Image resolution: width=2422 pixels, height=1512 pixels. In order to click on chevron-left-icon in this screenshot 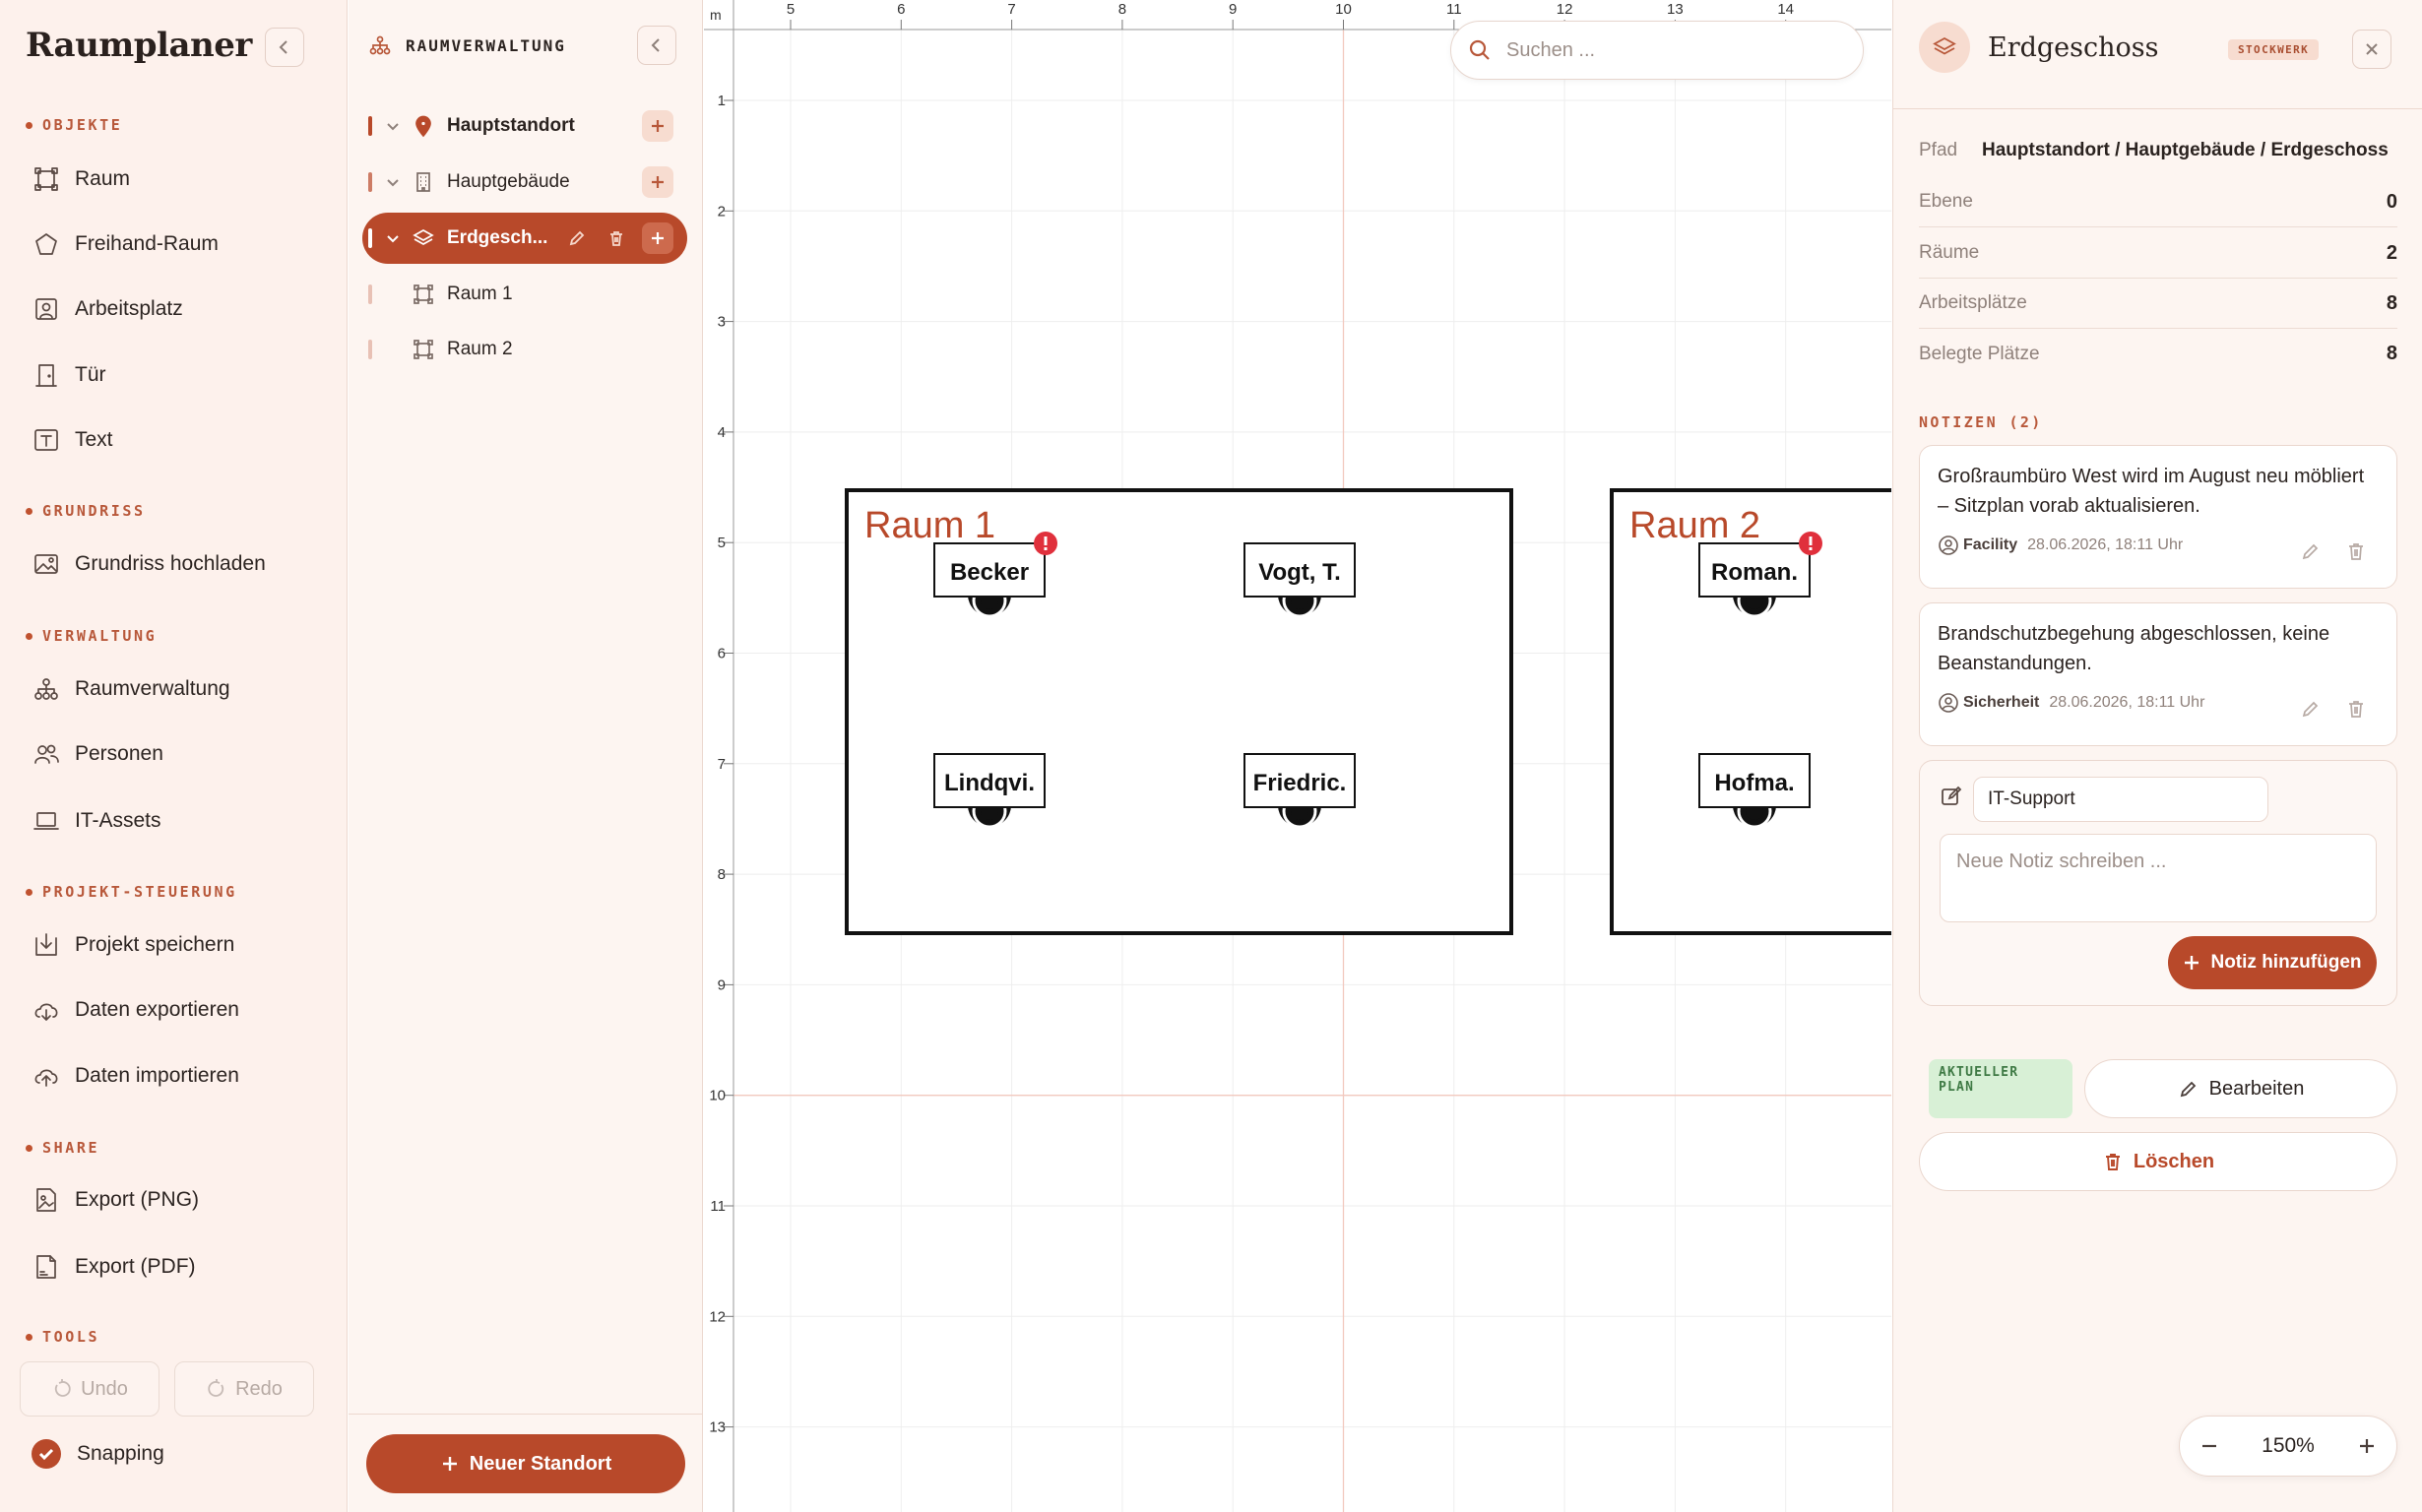, I will do `click(283, 47)`.